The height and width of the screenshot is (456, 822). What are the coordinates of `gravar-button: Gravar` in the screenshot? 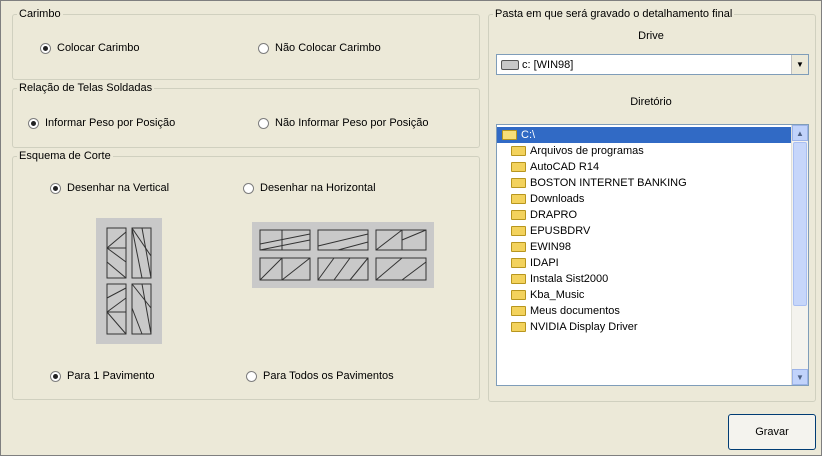 It's located at (772, 432).